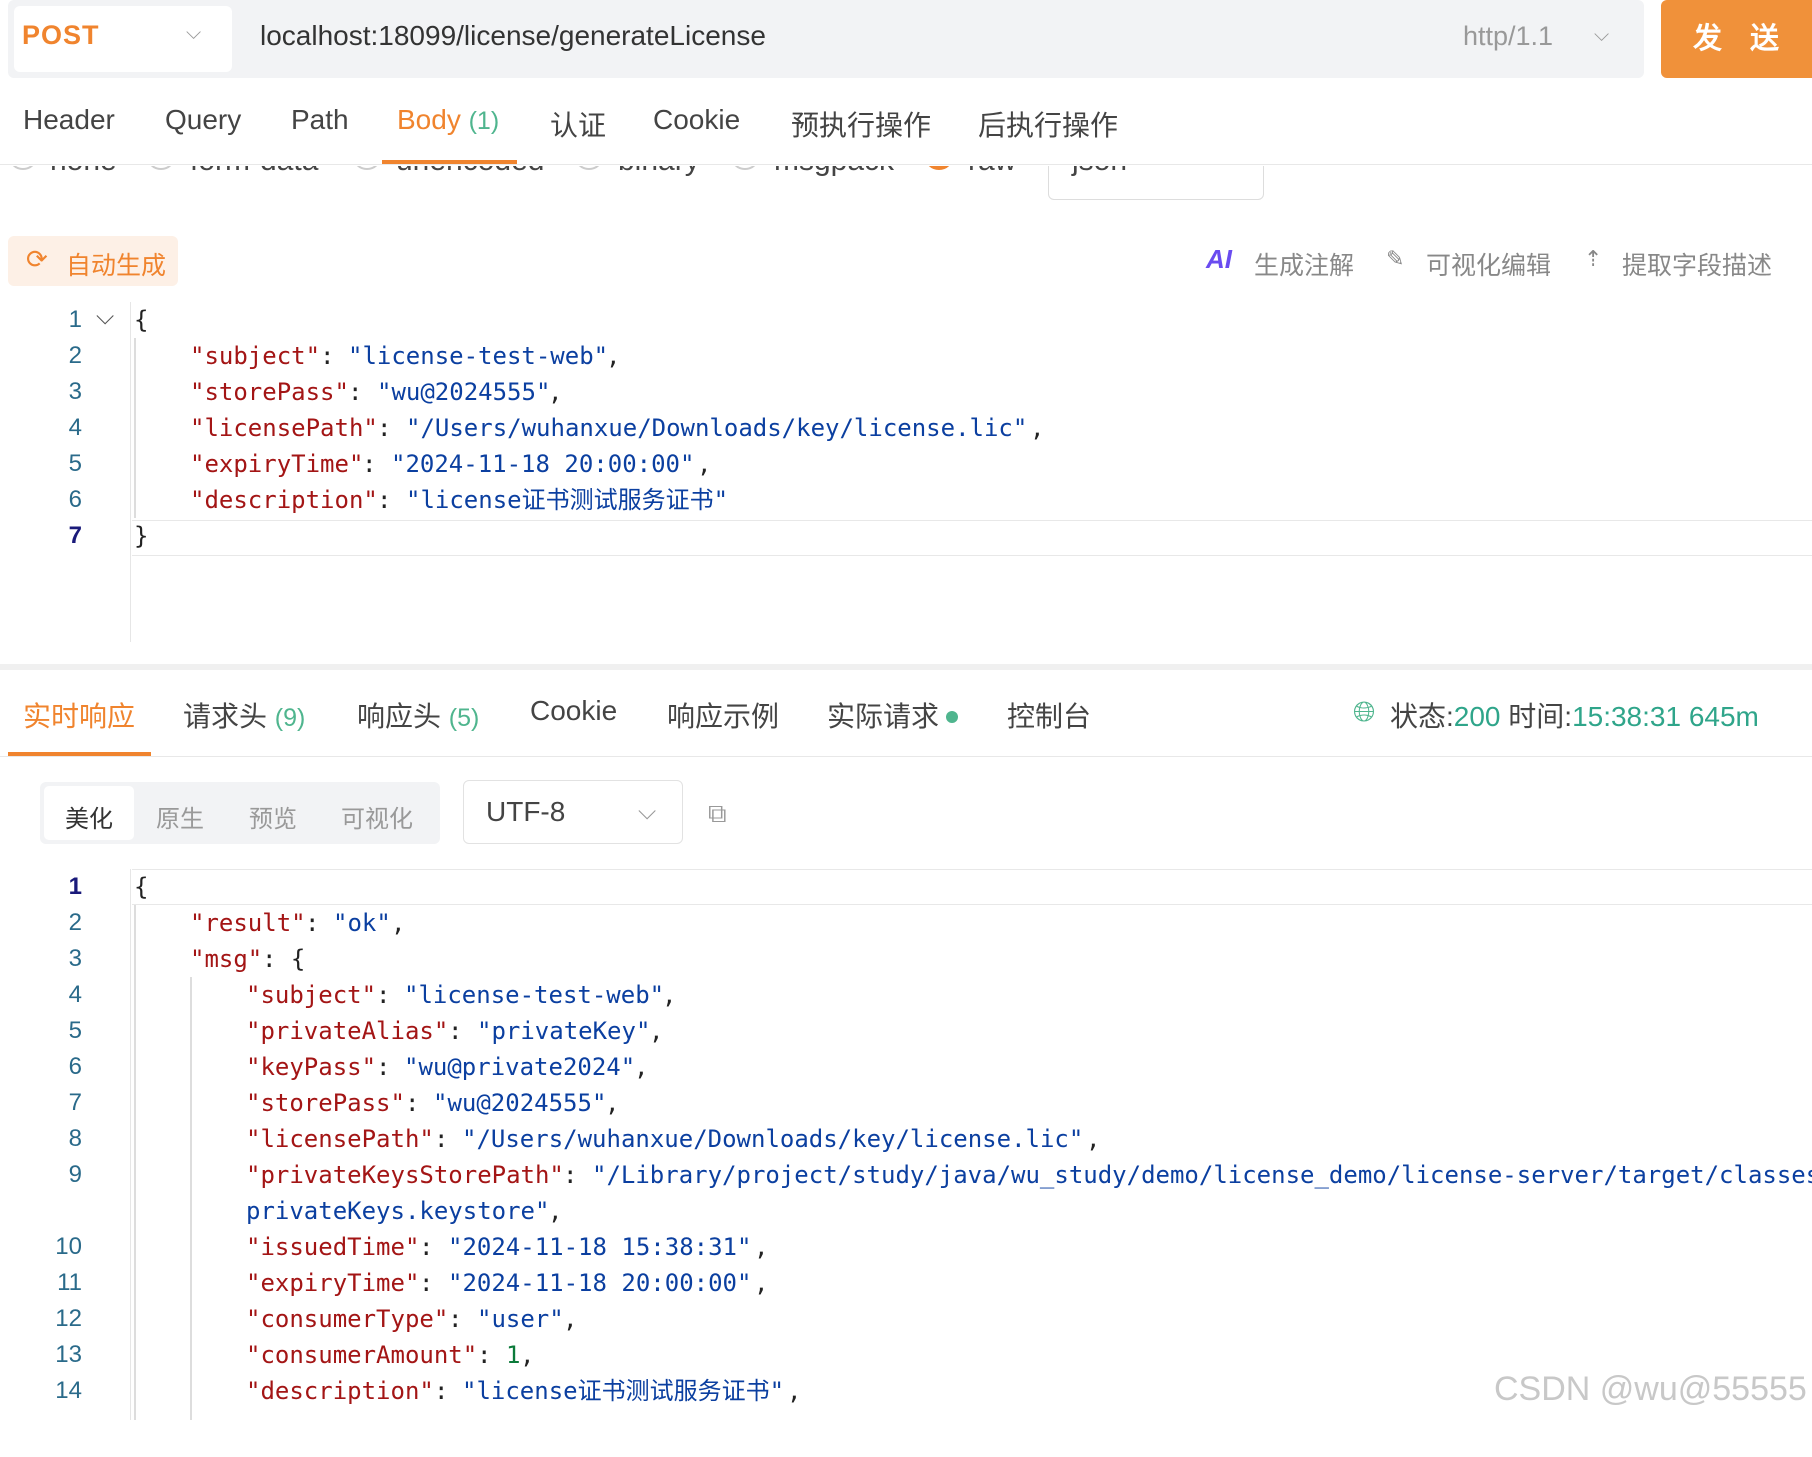 The height and width of the screenshot is (1457, 1812). Describe the element at coordinates (589, 168) in the screenshot. I see `radio-binary` at that location.